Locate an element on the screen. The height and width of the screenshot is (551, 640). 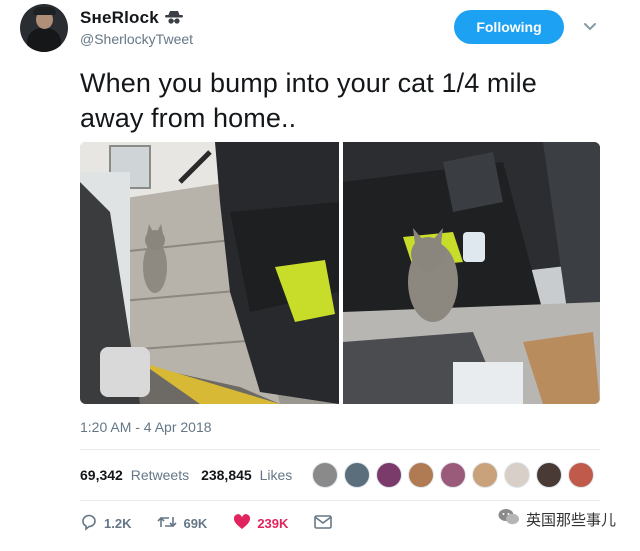
retweet-icon is located at coordinates (167, 523).